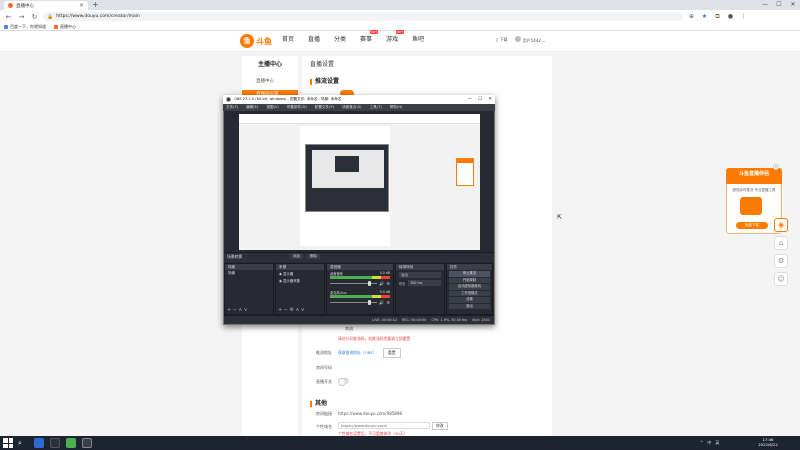 The width and height of the screenshot is (800, 450). I want to click on nav-item-home: 首页, so click(288, 38).